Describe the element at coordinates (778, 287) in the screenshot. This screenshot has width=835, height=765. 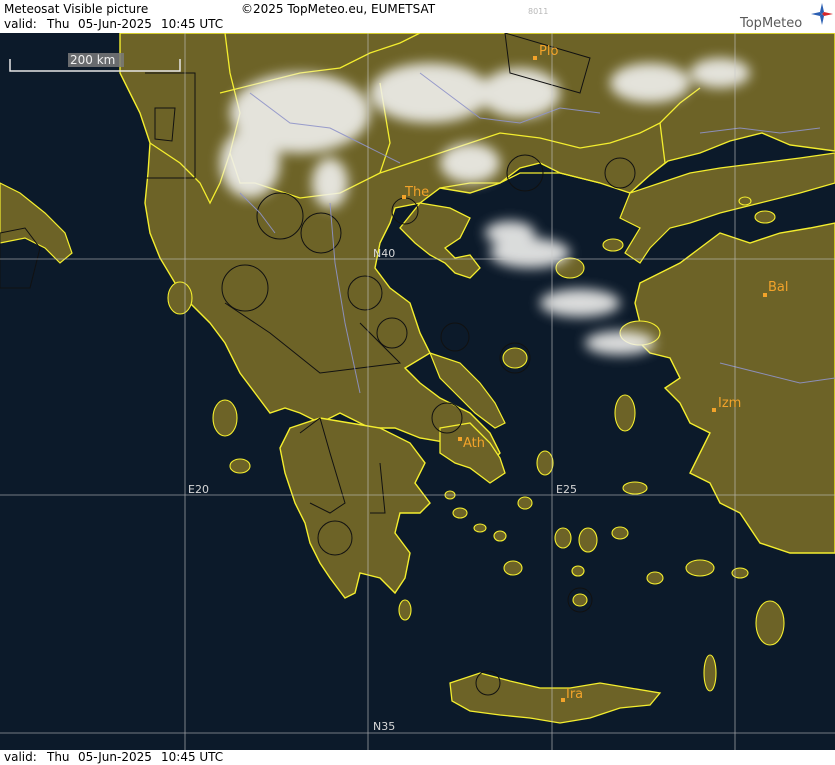
I see `city-label-bal: Bal` at that location.